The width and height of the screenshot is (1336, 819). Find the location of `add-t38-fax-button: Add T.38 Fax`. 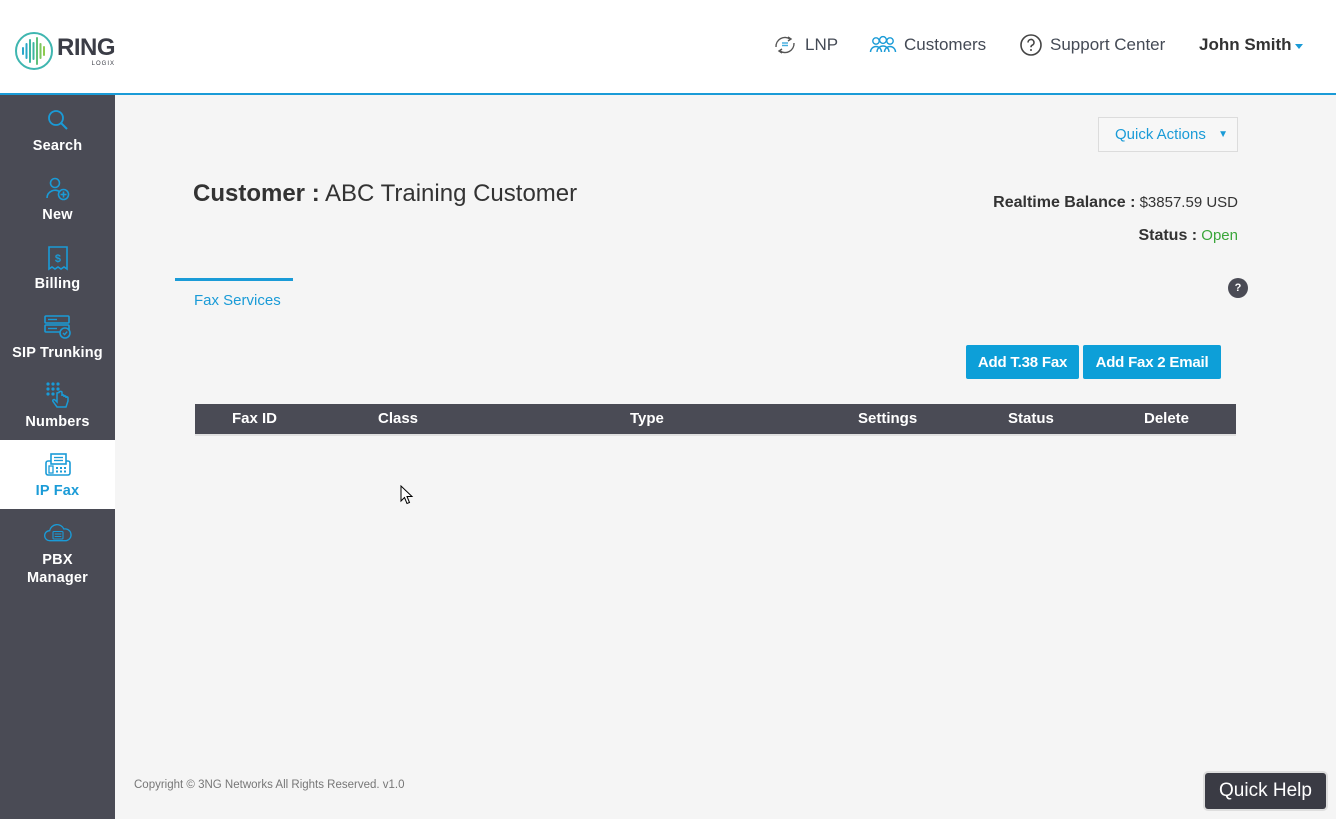

add-t38-fax-button: Add T.38 Fax is located at coordinates (1022, 362).